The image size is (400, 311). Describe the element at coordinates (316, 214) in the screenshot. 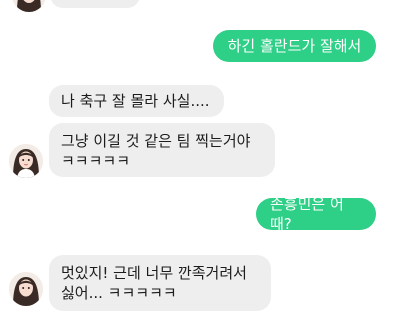

I see `message-outgoing: 손흥민은 어때?` at that location.